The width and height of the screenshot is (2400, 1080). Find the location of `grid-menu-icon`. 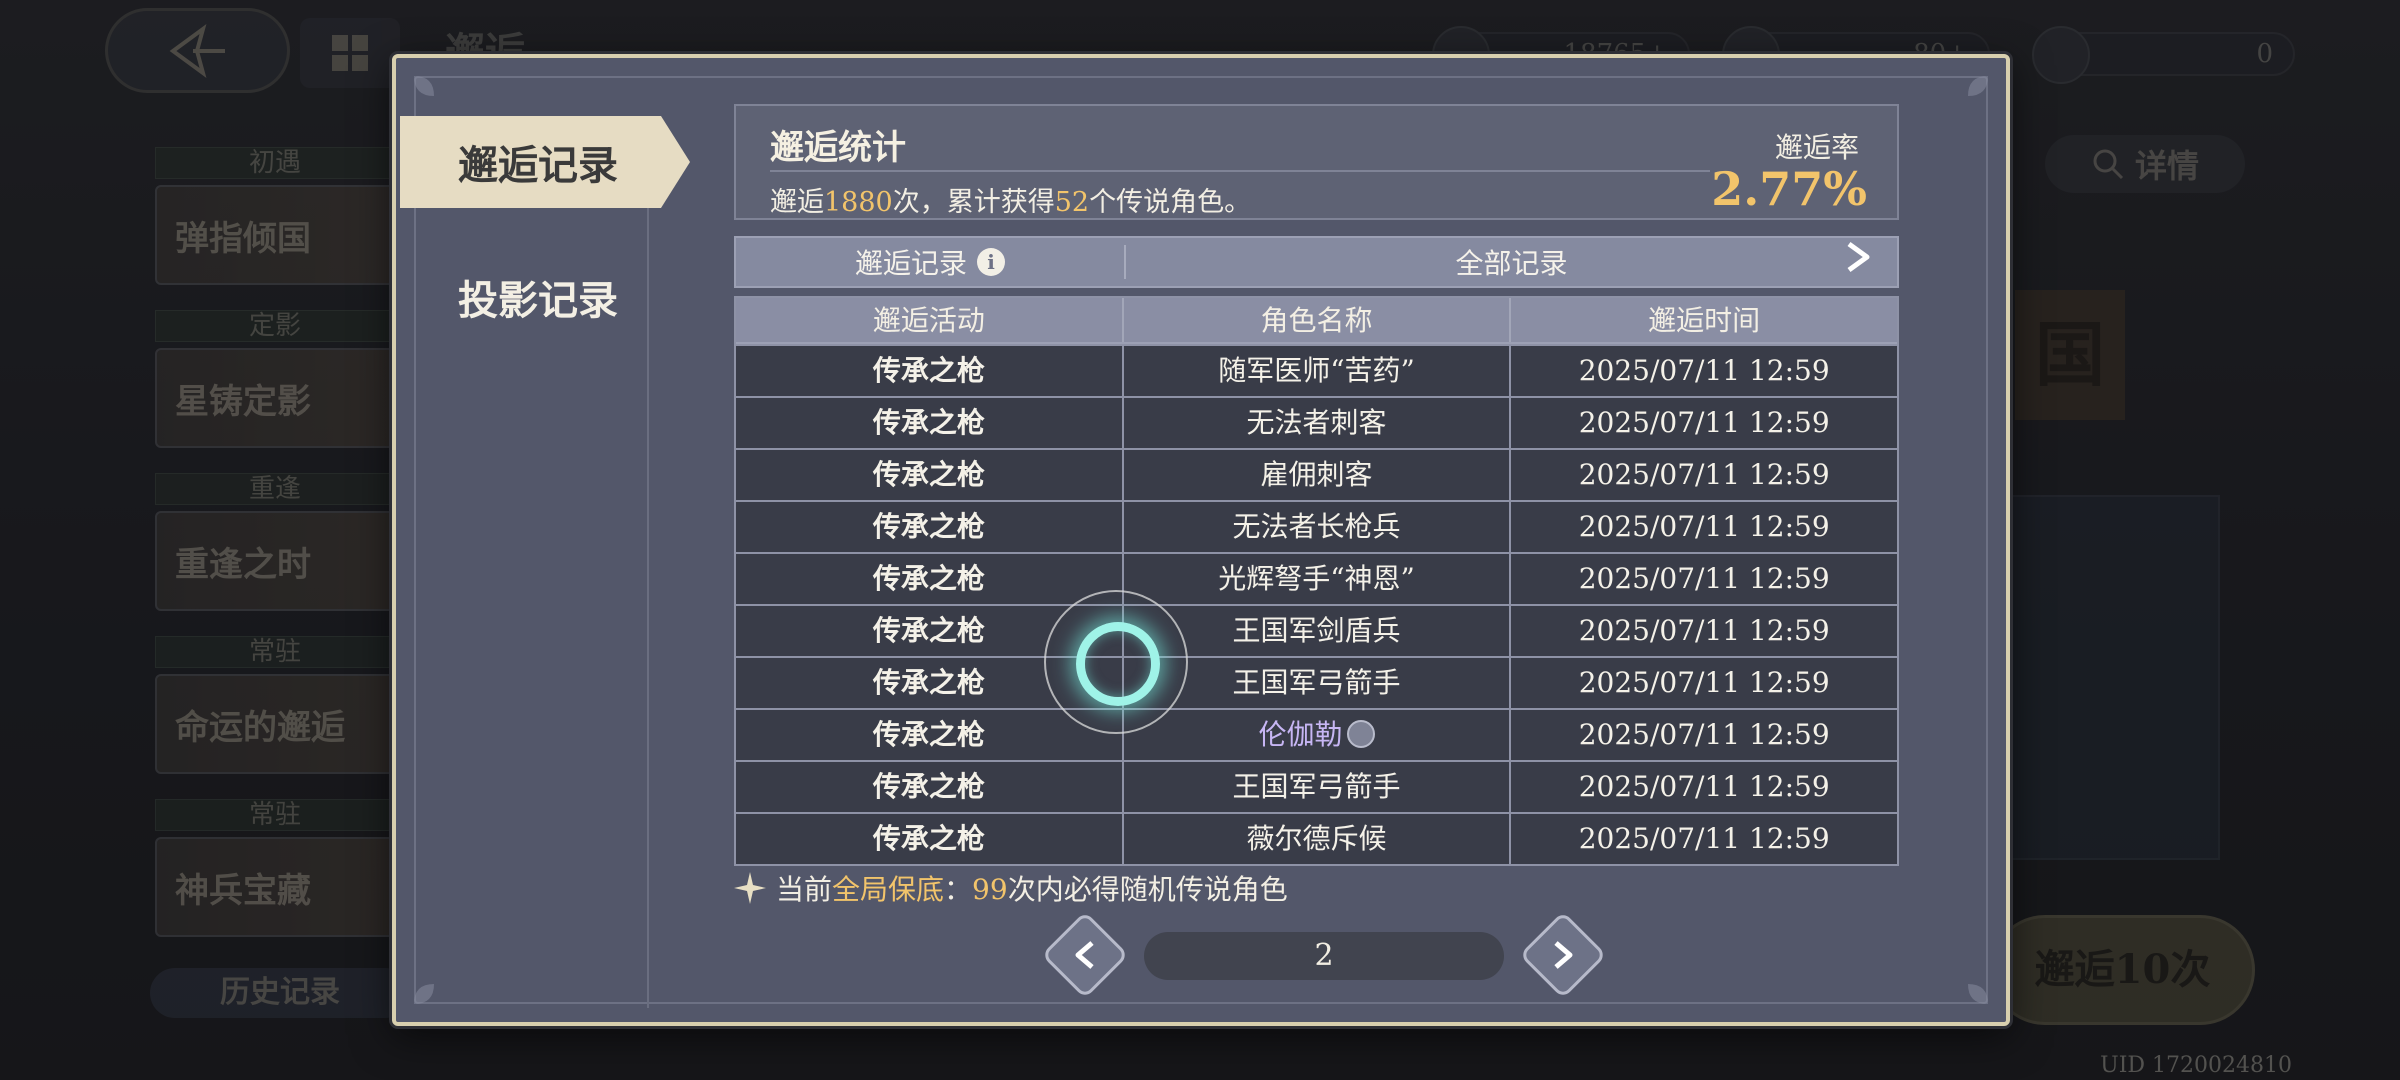

grid-menu-icon is located at coordinates (350, 53).